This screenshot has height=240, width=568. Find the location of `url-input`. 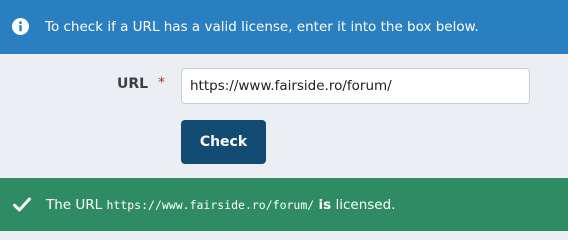

url-input is located at coordinates (355, 86).